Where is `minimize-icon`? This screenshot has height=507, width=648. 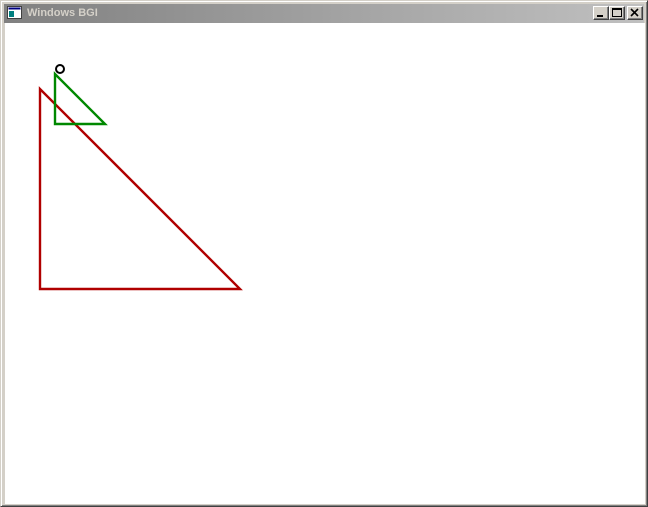
minimize-icon is located at coordinates (600, 16).